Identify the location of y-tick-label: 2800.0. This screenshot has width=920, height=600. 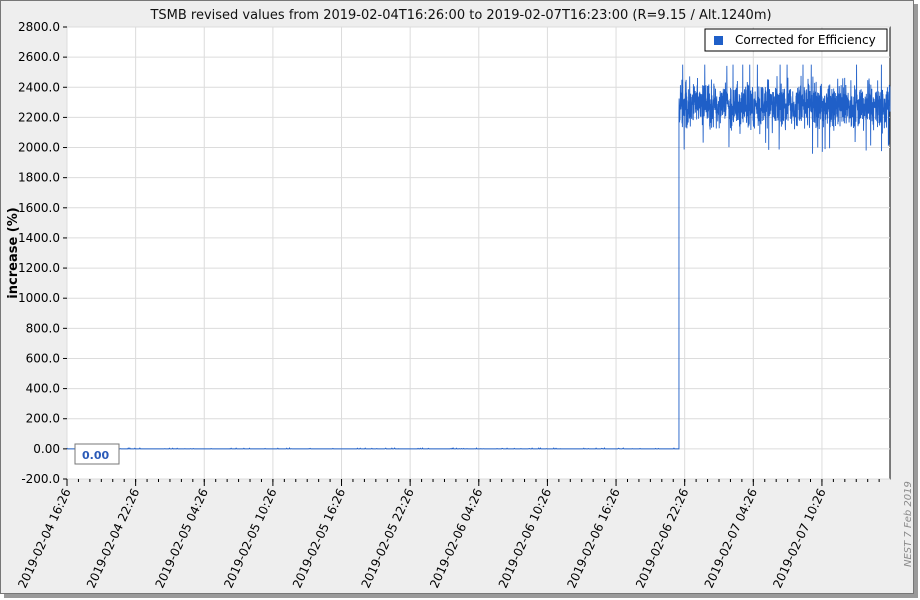
(39, 27).